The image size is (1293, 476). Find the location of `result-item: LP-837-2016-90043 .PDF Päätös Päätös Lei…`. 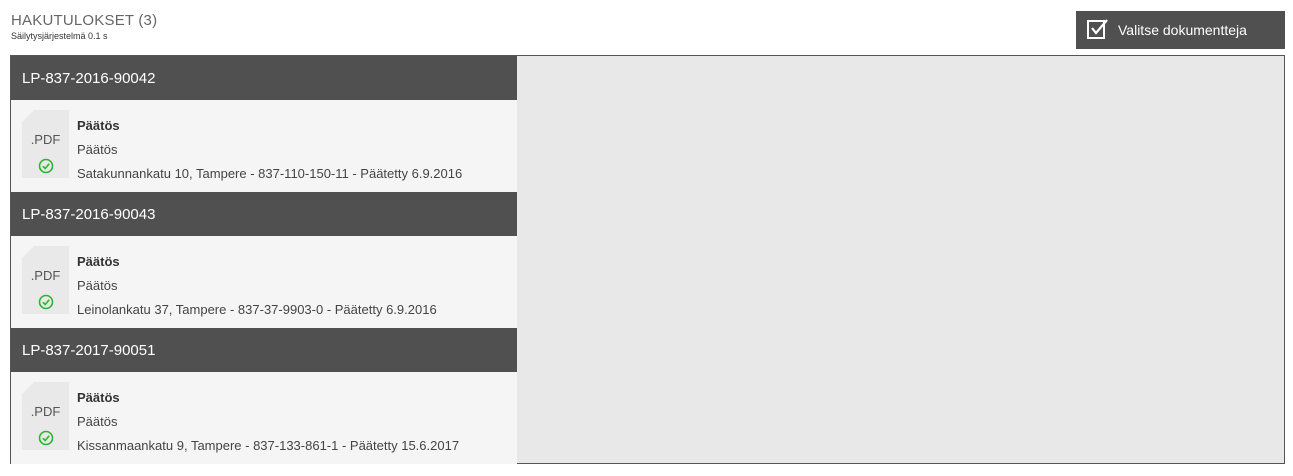

result-item: LP-837-2016-90043 .PDF Päätös Päätös Lei… is located at coordinates (264, 260).